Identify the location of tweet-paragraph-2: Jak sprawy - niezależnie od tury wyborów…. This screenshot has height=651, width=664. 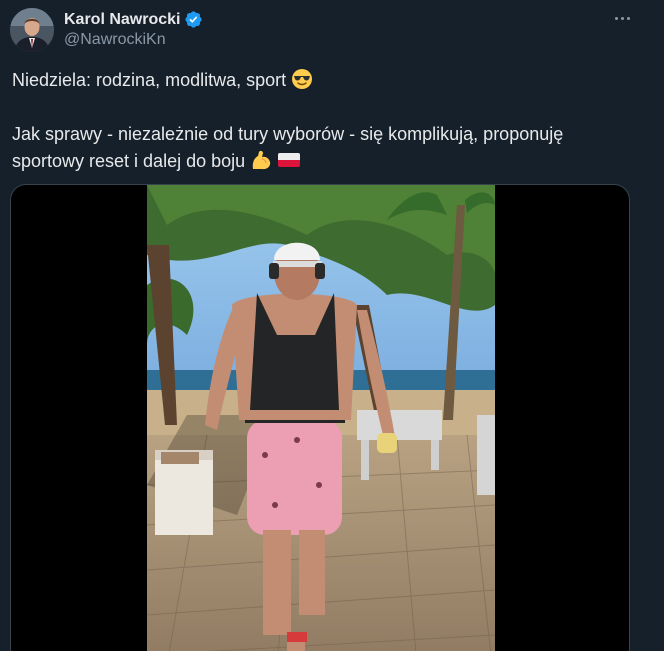
(322, 148).